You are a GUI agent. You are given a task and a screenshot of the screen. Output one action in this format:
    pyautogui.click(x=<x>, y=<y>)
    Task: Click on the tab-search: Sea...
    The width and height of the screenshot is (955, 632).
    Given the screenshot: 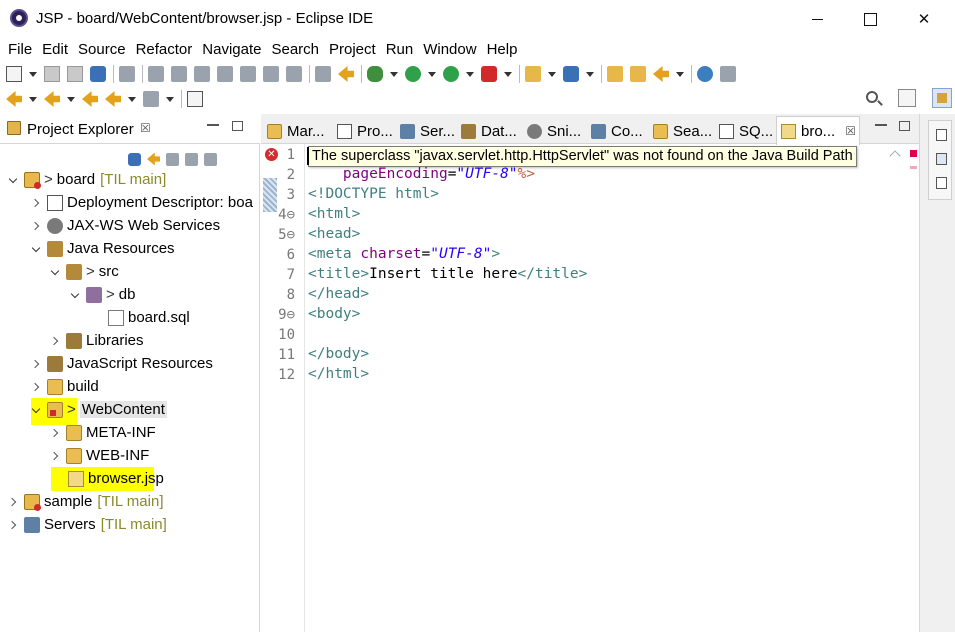 What is the action you would take?
    pyautogui.click(x=680, y=131)
    